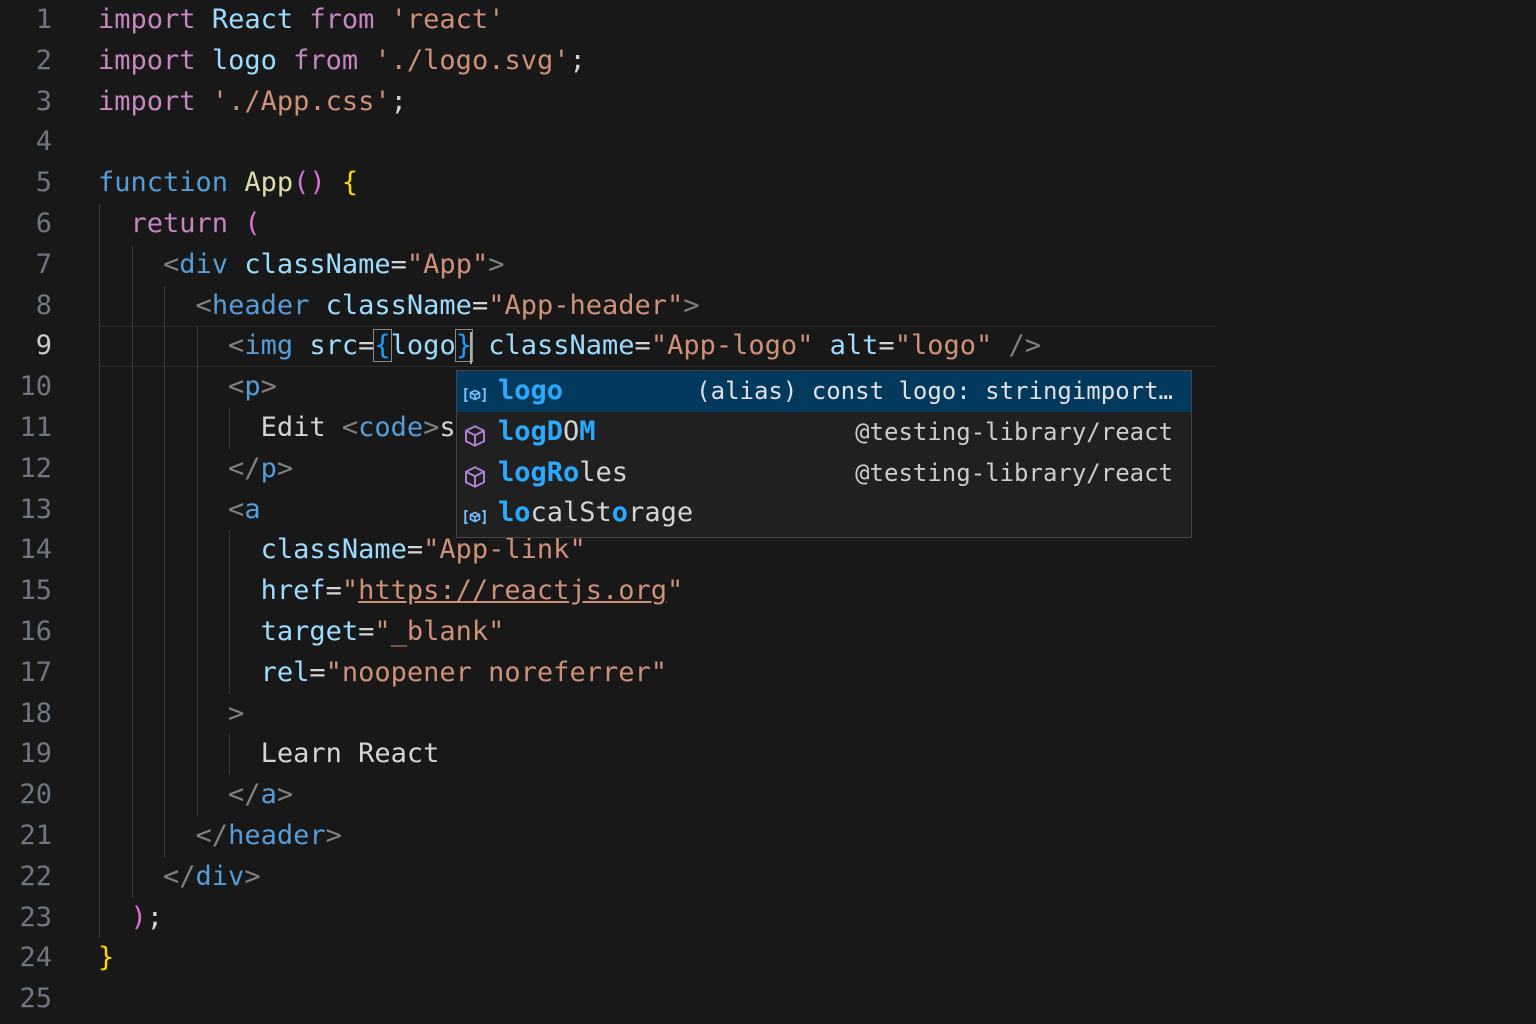  Describe the element at coordinates (1025, 346) in the screenshot. I see `code-token: />` at that location.